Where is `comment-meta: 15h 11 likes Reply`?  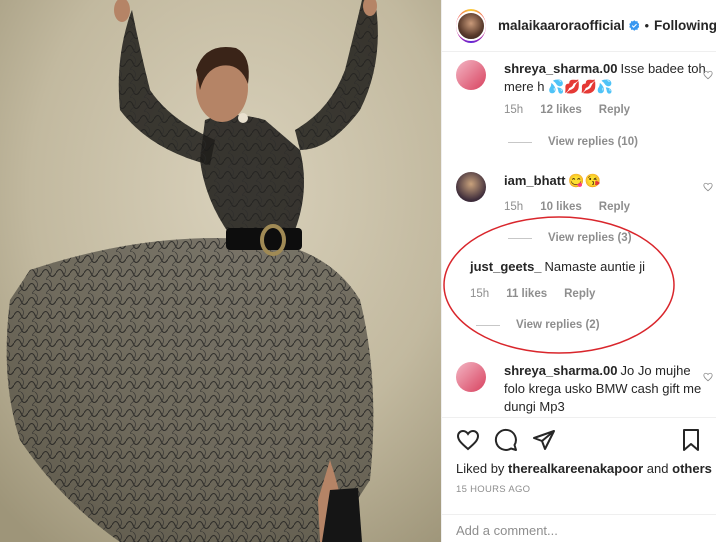
comment-meta: 15h 11 likes Reply is located at coordinates (541, 294).